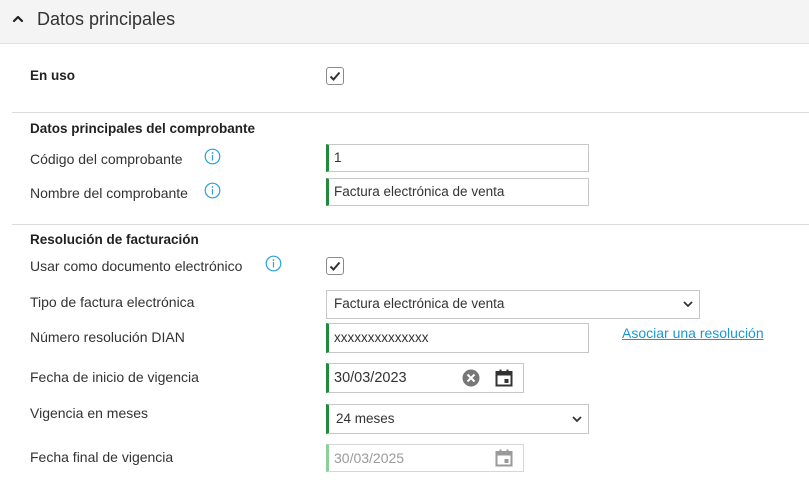 The width and height of the screenshot is (809, 492). I want to click on chevron-up-icon, so click(18, 19).